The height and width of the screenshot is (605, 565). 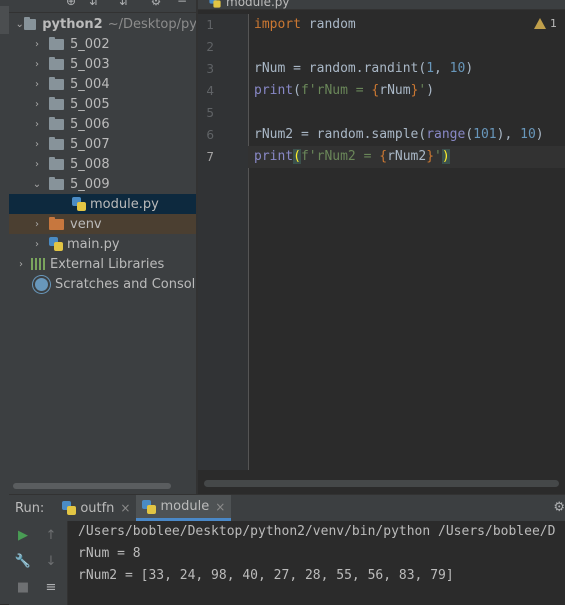 I want to click on inspection-widget: 1, so click(x=545, y=23).